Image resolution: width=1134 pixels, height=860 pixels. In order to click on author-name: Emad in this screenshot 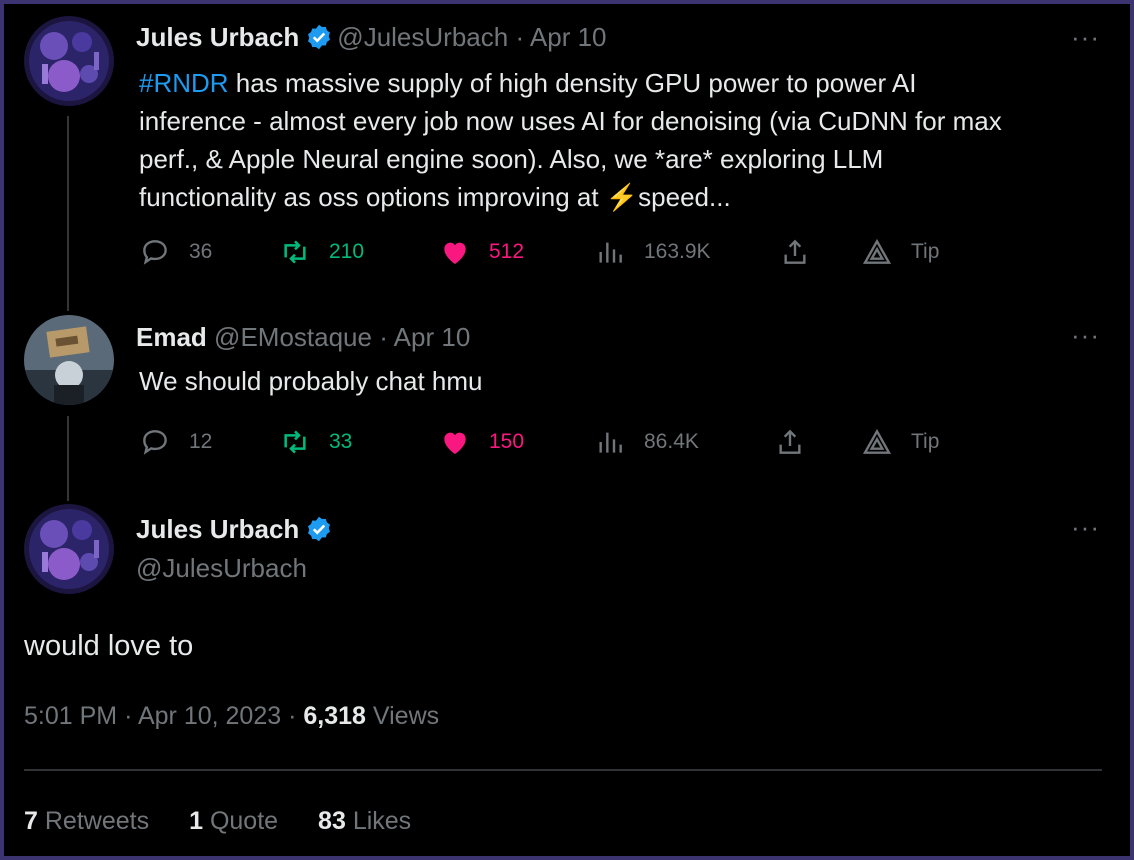, I will do `click(171, 337)`.